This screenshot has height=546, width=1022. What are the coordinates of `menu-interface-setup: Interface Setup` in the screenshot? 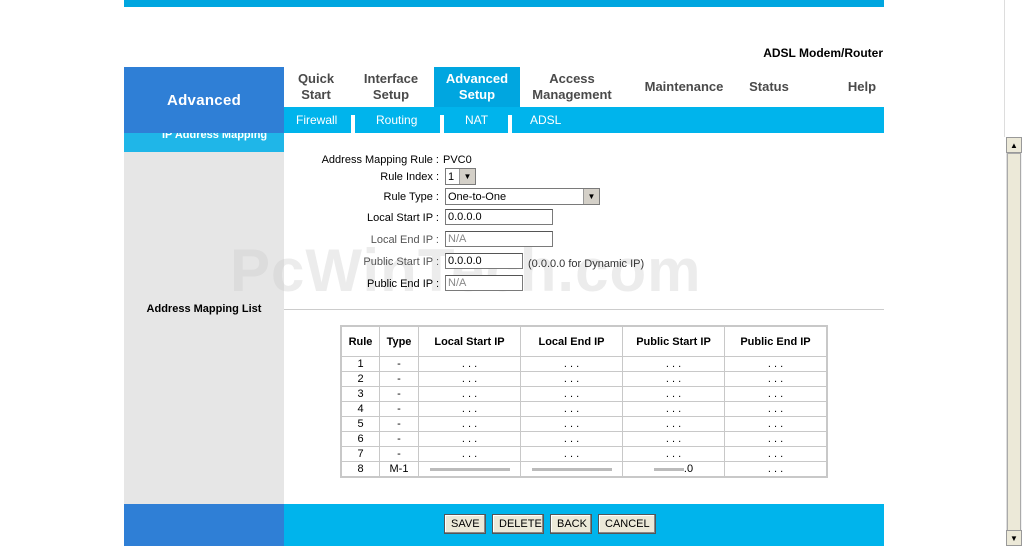 It's located at (391, 87).